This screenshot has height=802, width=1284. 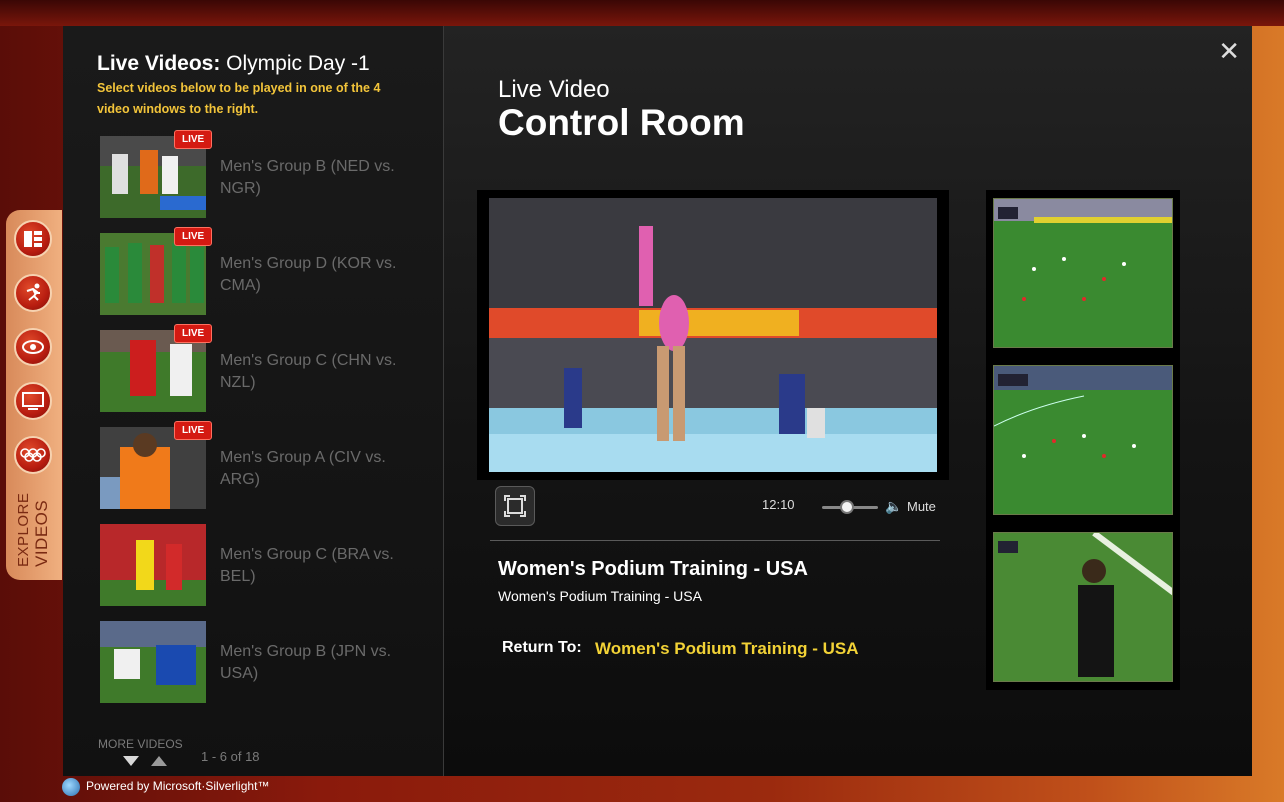 I want to click on control-room-pretitle: Live Video, so click(x=554, y=89).